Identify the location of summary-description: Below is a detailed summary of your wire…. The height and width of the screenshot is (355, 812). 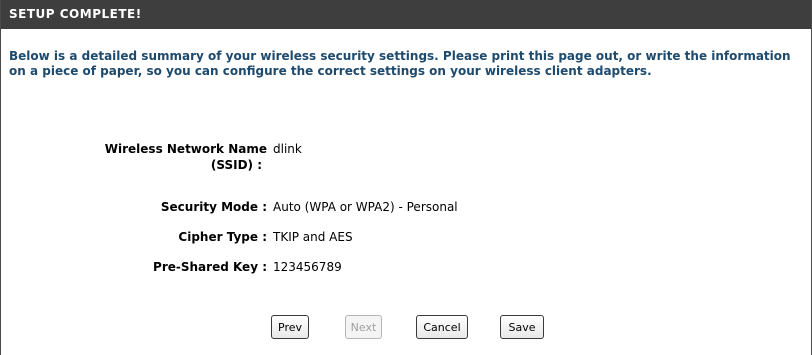
(400, 63).